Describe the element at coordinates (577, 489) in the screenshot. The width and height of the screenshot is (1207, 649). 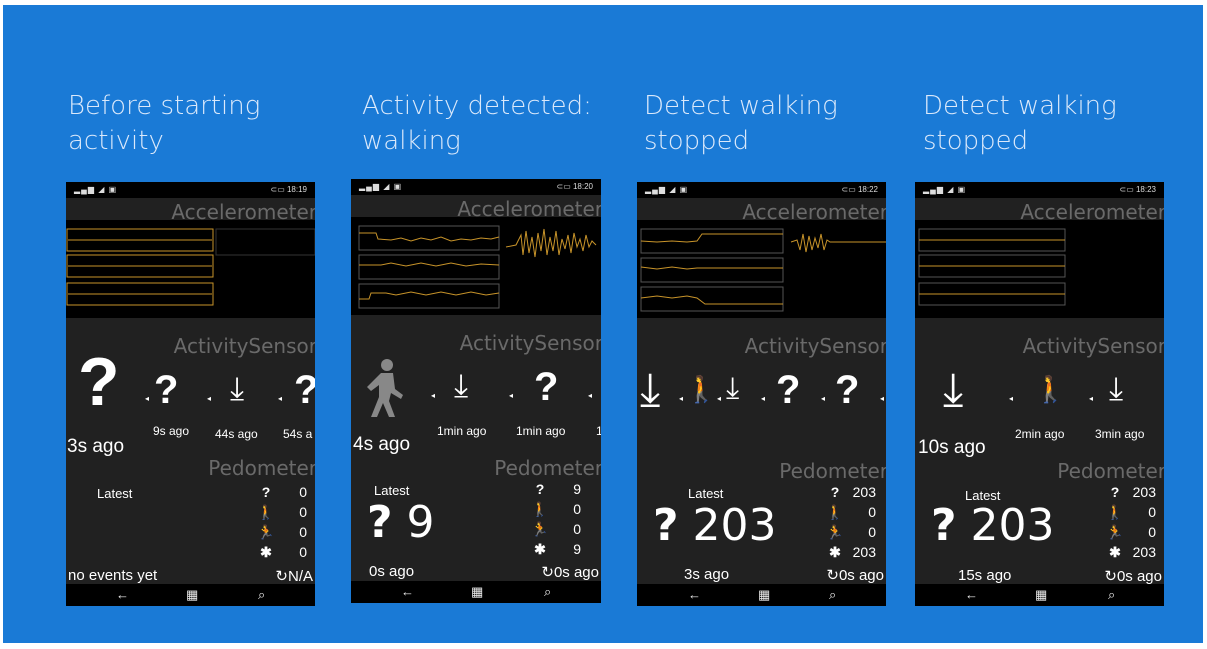
I see `unknown-steps: 9` at that location.